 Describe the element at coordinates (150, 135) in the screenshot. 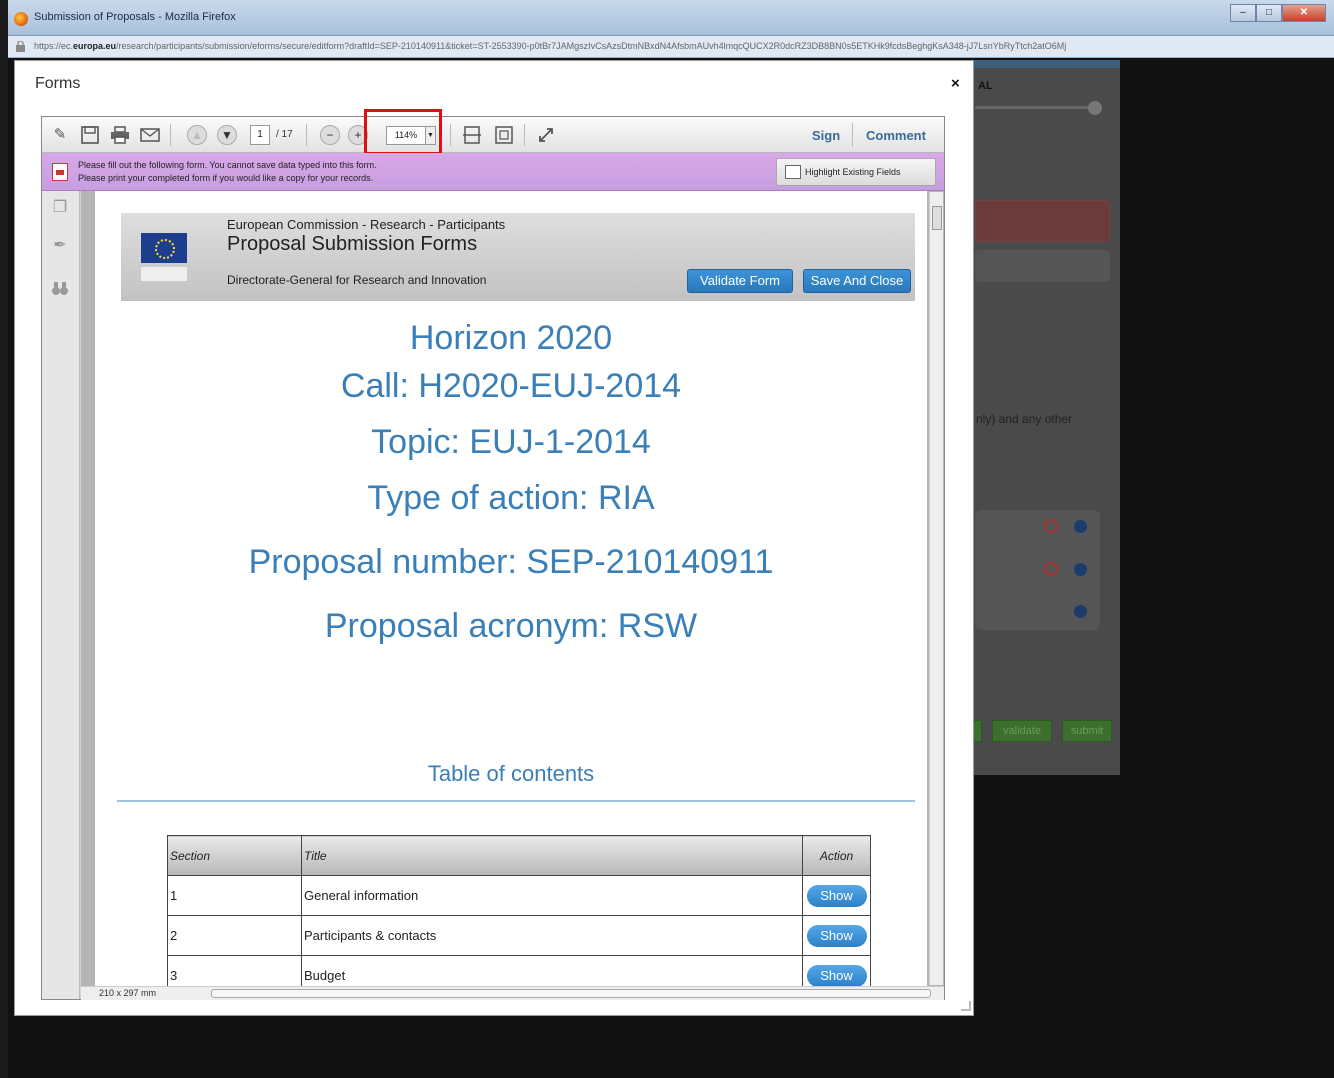

I see `email-icon` at that location.